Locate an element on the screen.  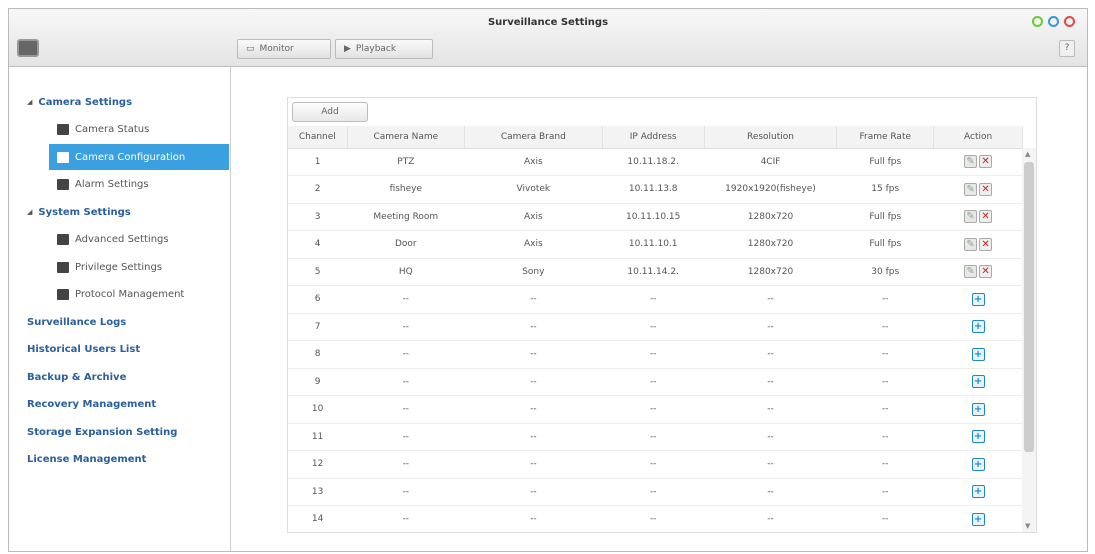
sidebar-item-backup-archive: Backup & Archive is located at coordinates (119, 377).